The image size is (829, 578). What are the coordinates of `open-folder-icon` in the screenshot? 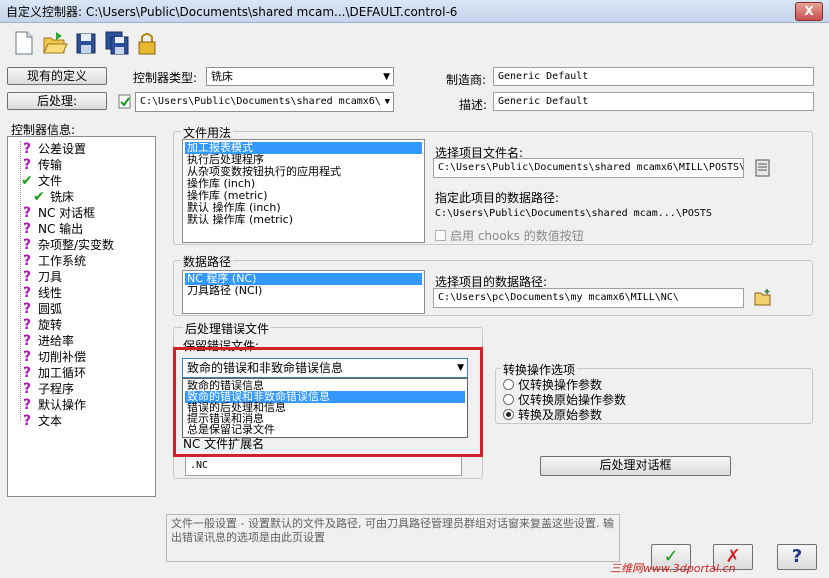 It's located at (55, 43).